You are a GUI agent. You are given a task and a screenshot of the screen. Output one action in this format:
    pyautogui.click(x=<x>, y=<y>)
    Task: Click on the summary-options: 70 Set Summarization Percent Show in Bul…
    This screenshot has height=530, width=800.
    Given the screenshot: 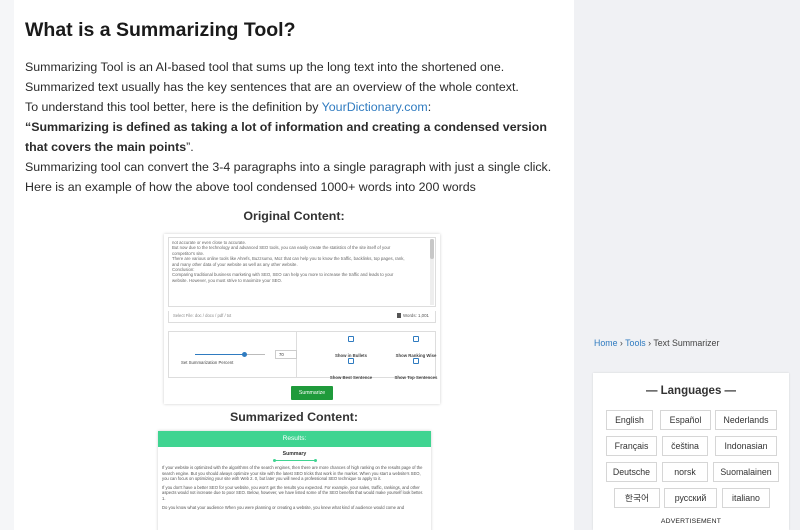 What is the action you would take?
    pyautogui.click(x=302, y=355)
    